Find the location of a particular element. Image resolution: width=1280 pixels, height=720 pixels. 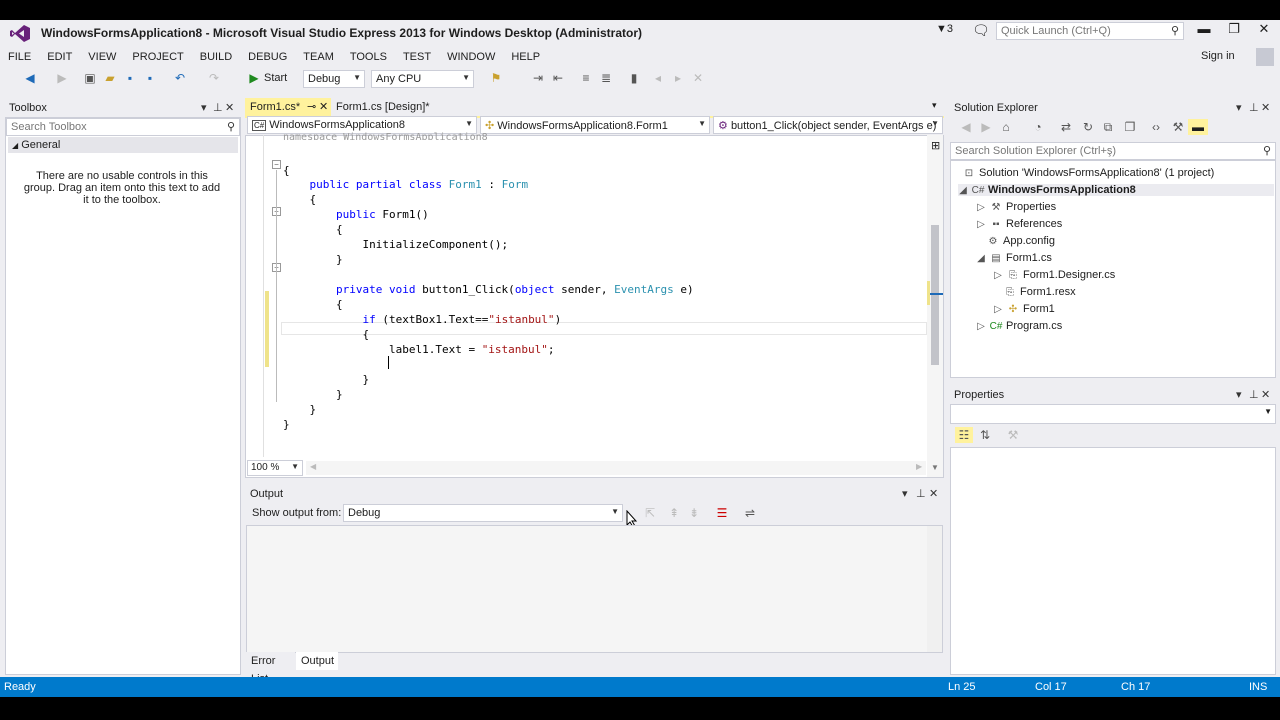

properties-close-icon: ✕ is located at coordinates (1265, 395).